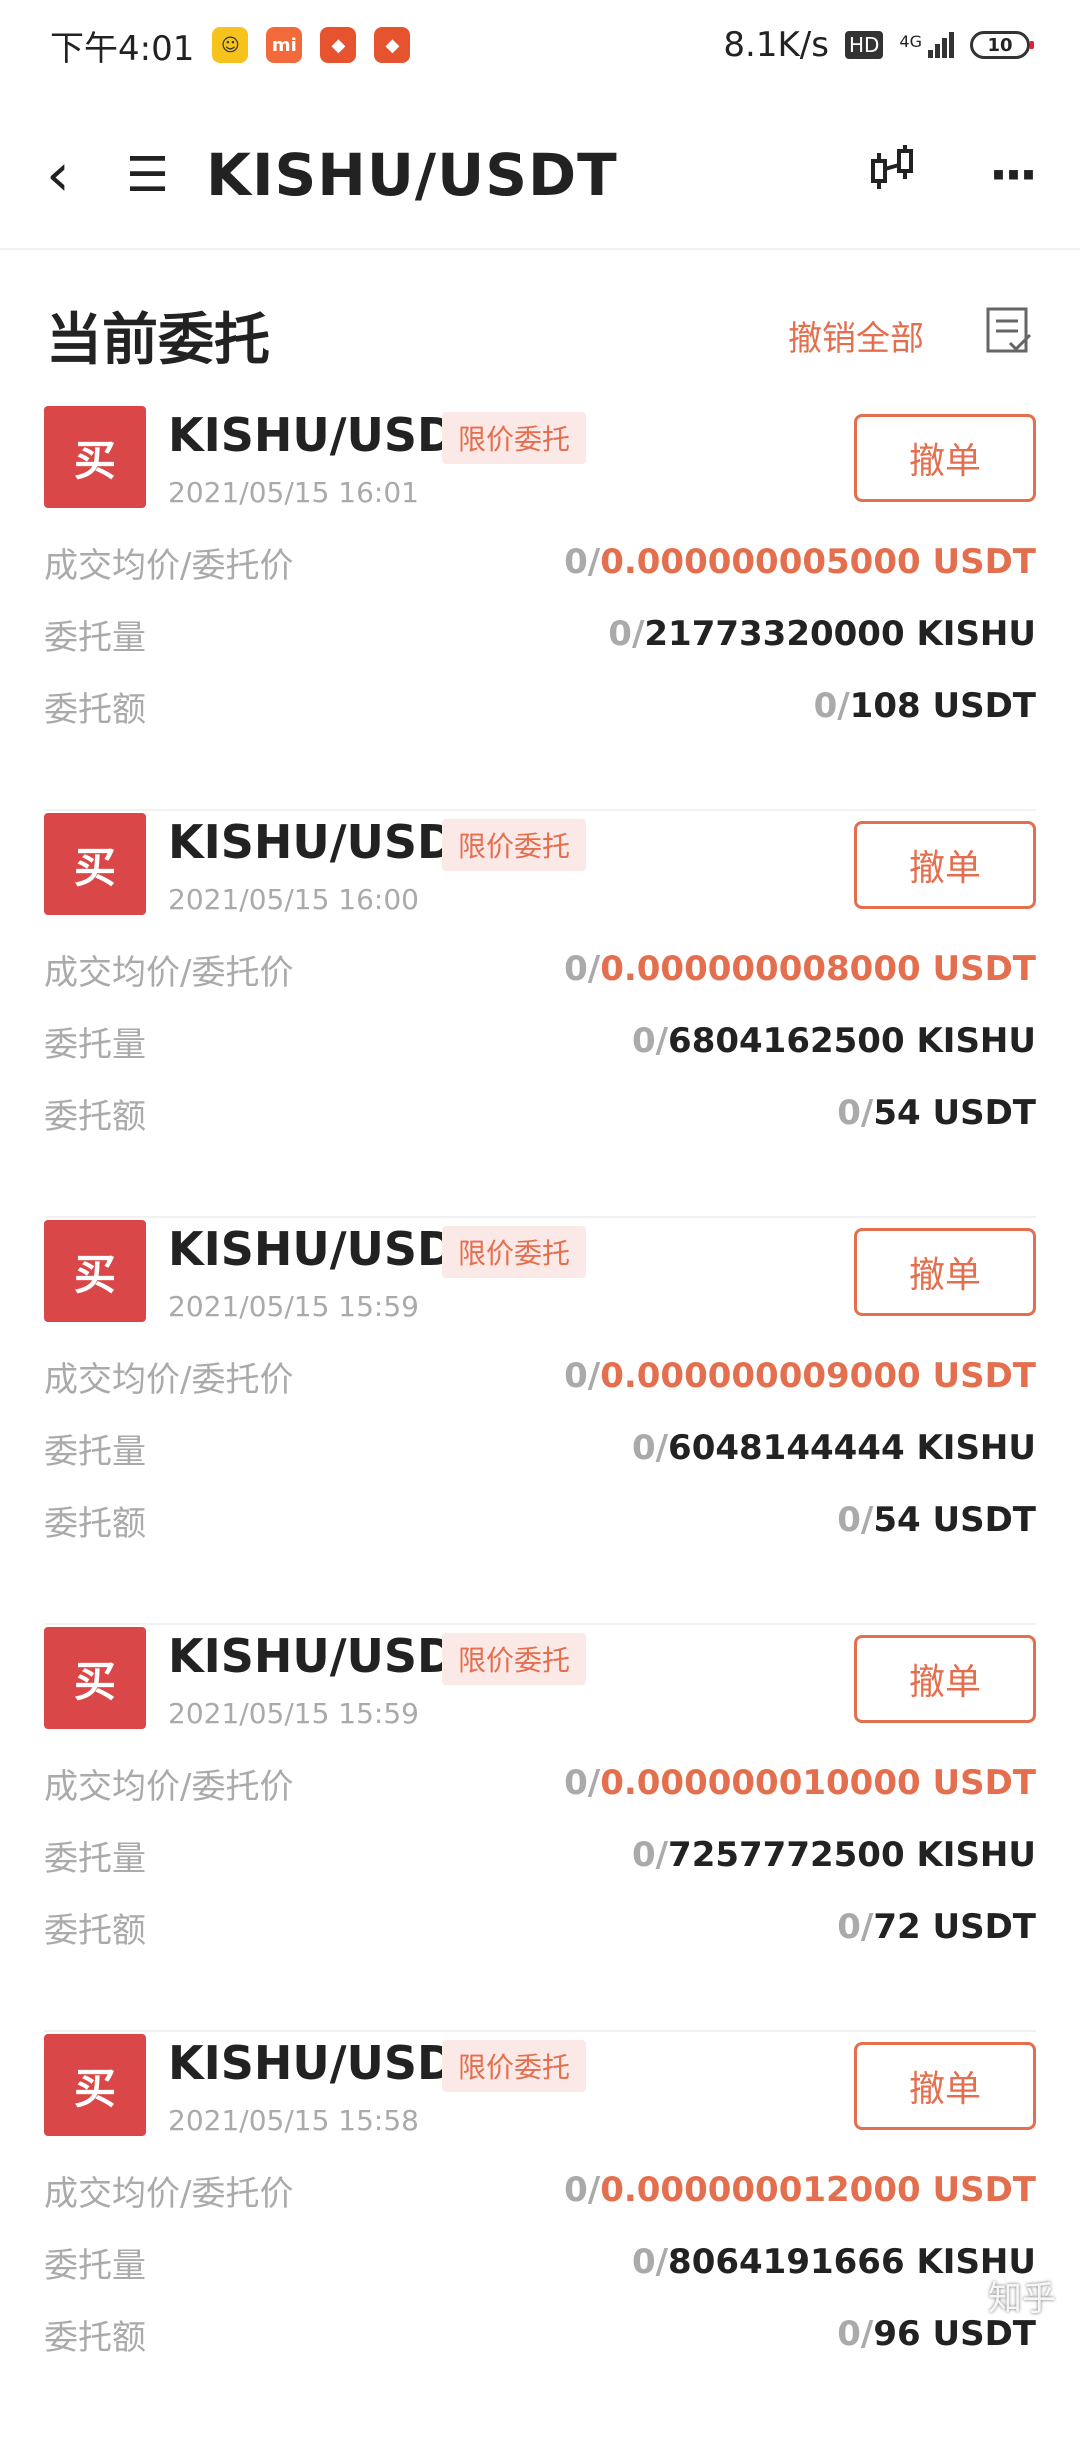 The image size is (1080, 2439). I want to click on amount-row: 委托量 0/21773320000 KISHU, so click(540, 634).